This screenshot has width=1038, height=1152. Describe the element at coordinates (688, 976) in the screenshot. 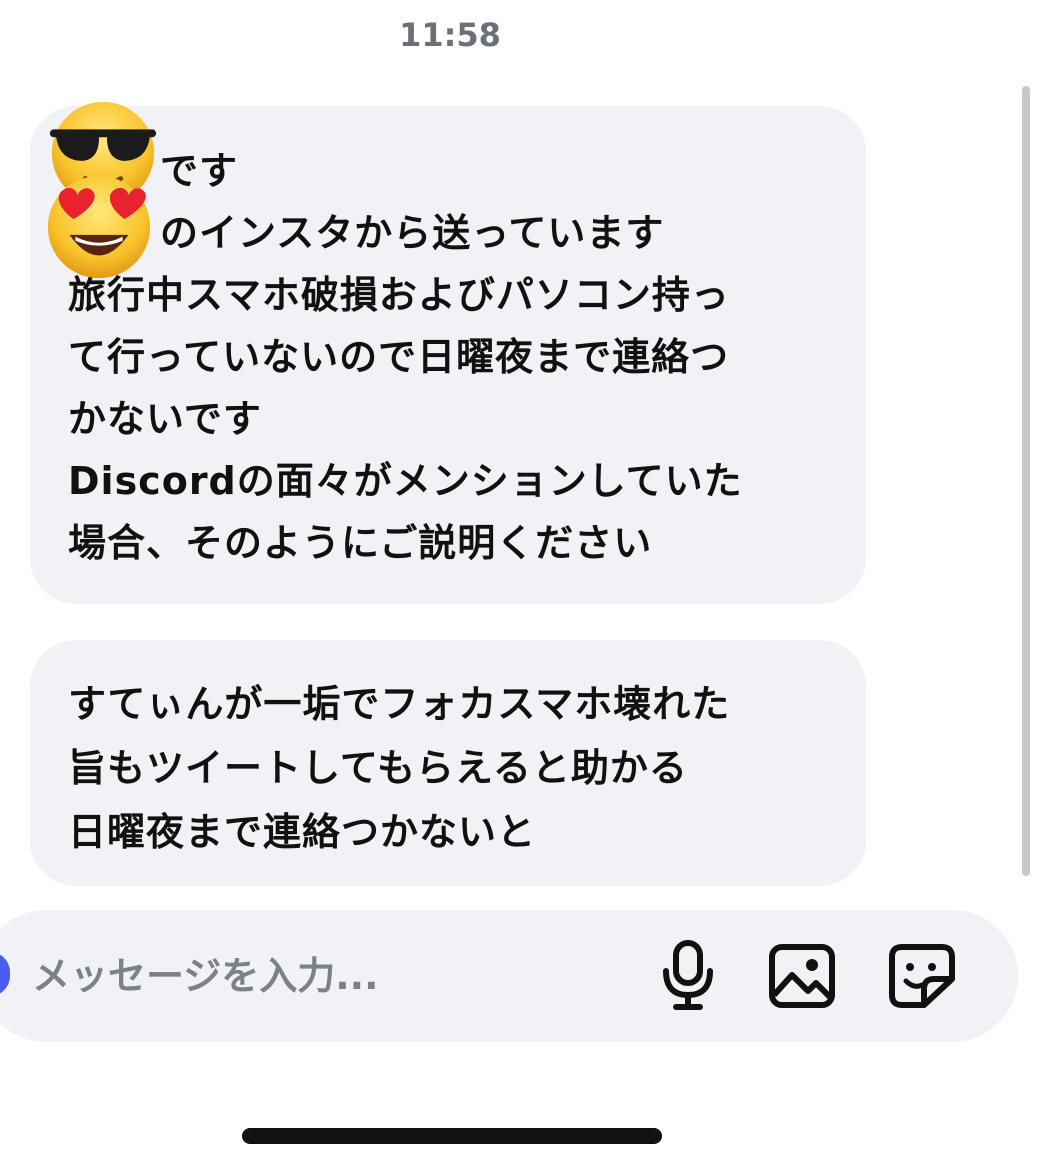

I see `microphone-icon` at that location.